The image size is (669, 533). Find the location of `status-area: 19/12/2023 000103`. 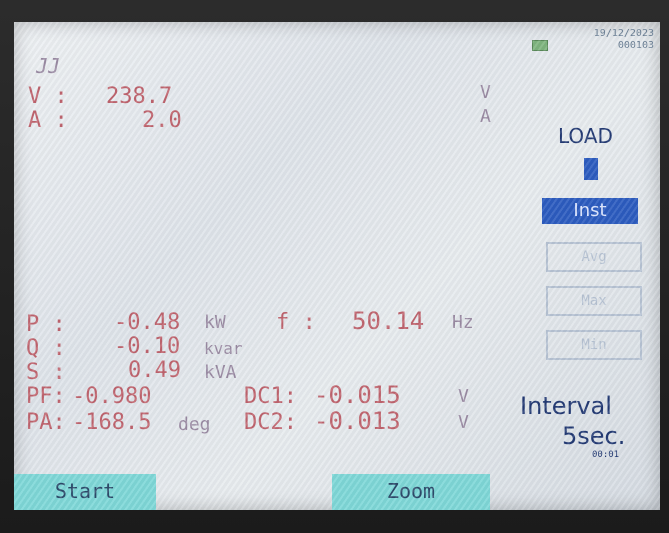

status-area: 19/12/2023 000103 is located at coordinates (624, 40).